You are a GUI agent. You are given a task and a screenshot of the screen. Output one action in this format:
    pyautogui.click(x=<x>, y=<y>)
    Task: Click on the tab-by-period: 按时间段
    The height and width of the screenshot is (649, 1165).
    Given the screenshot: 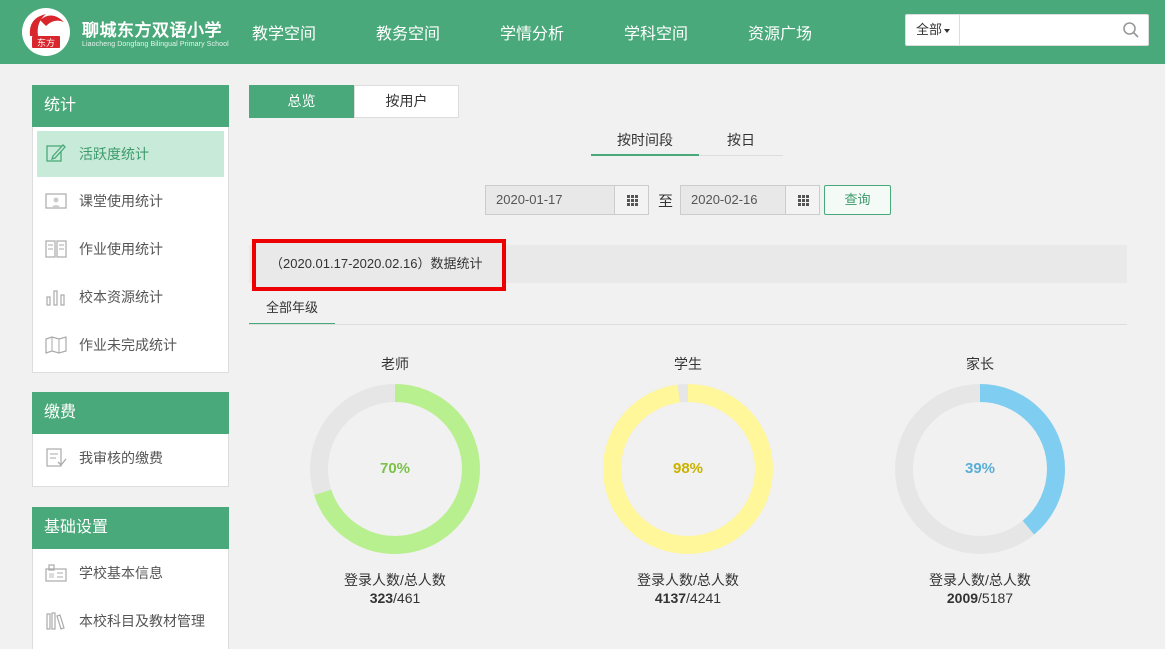 What is the action you would take?
    pyautogui.click(x=645, y=142)
    